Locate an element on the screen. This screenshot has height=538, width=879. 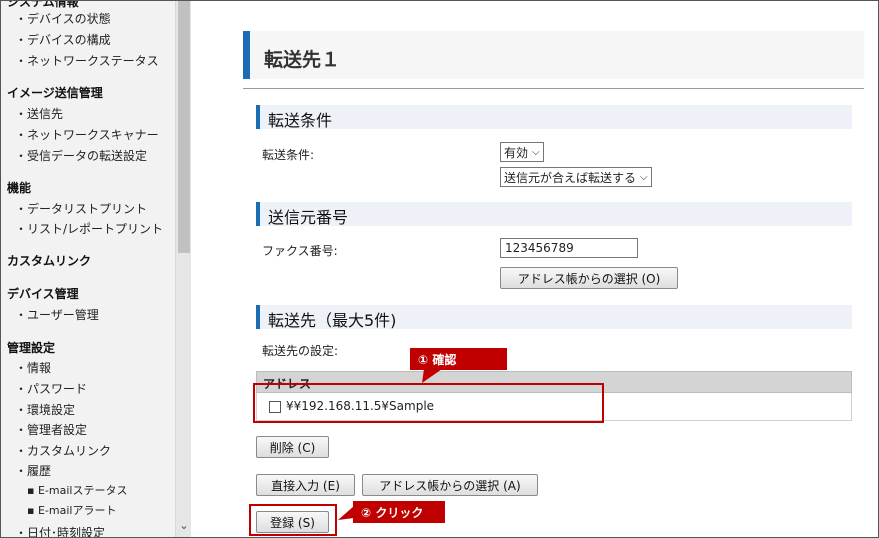
sidebar-group-system-info: システム情報 is located at coordinates (40, 5).